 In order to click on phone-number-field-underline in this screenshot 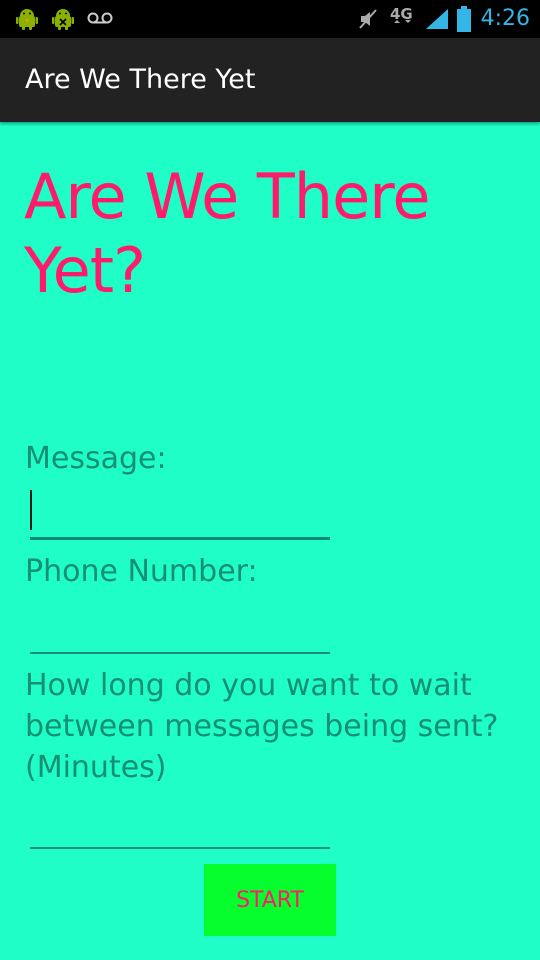, I will do `click(180, 653)`.